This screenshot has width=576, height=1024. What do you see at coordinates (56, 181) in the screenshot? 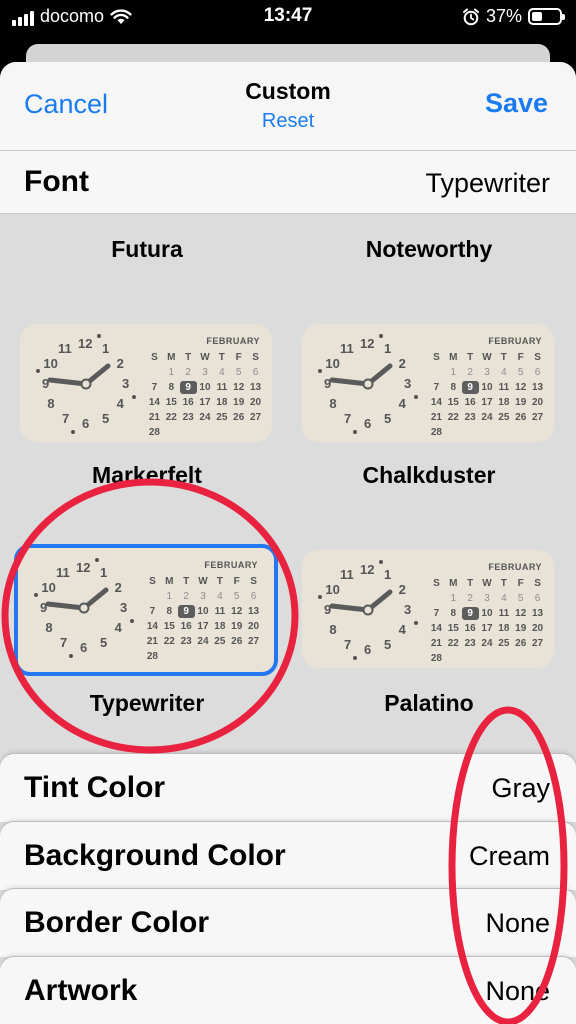
I see `font-setting-label: Font` at bounding box center [56, 181].